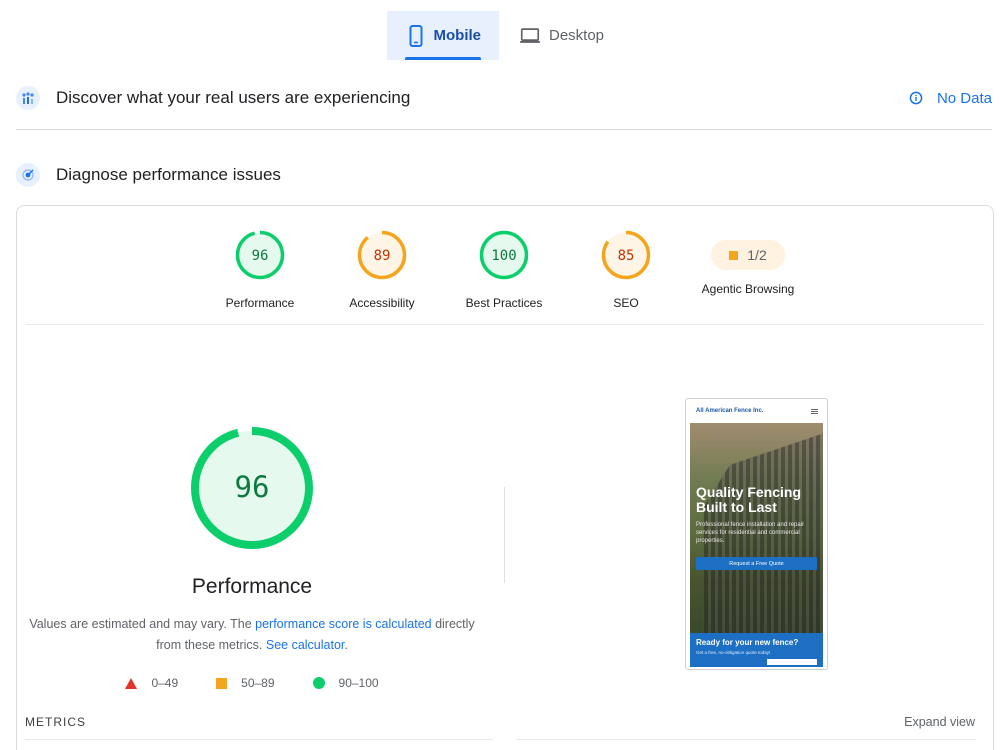 The height and width of the screenshot is (750, 1000). I want to click on hero-title-line: Quality Fencing, so click(749, 492).